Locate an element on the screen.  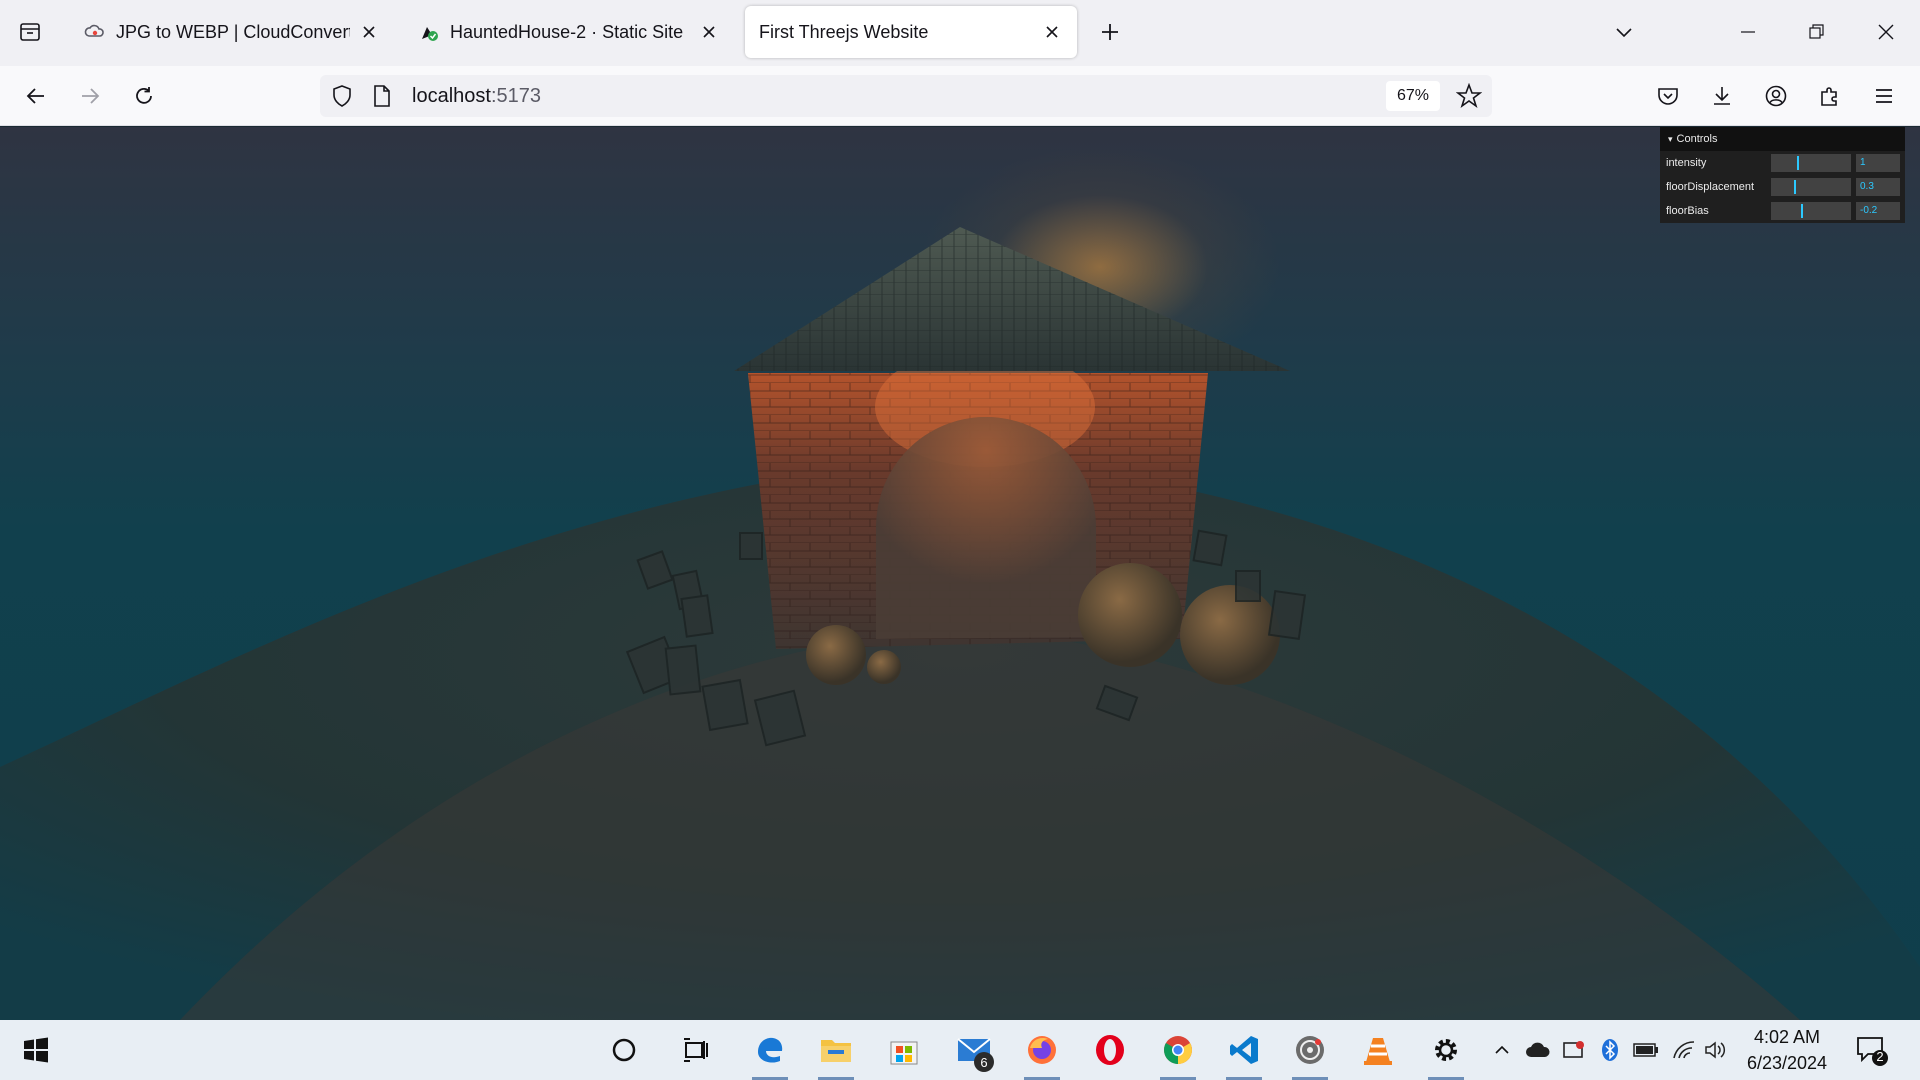
tab-title: First Threejs Website is located at coordinates (844, 31).